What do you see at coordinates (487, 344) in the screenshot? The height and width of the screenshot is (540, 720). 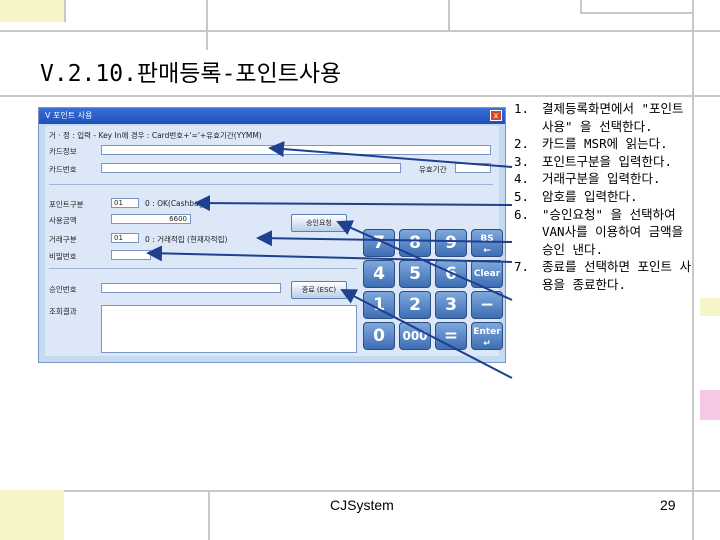 I see `enter-arrow-icon: ↵` at bounding box center [487, 344].